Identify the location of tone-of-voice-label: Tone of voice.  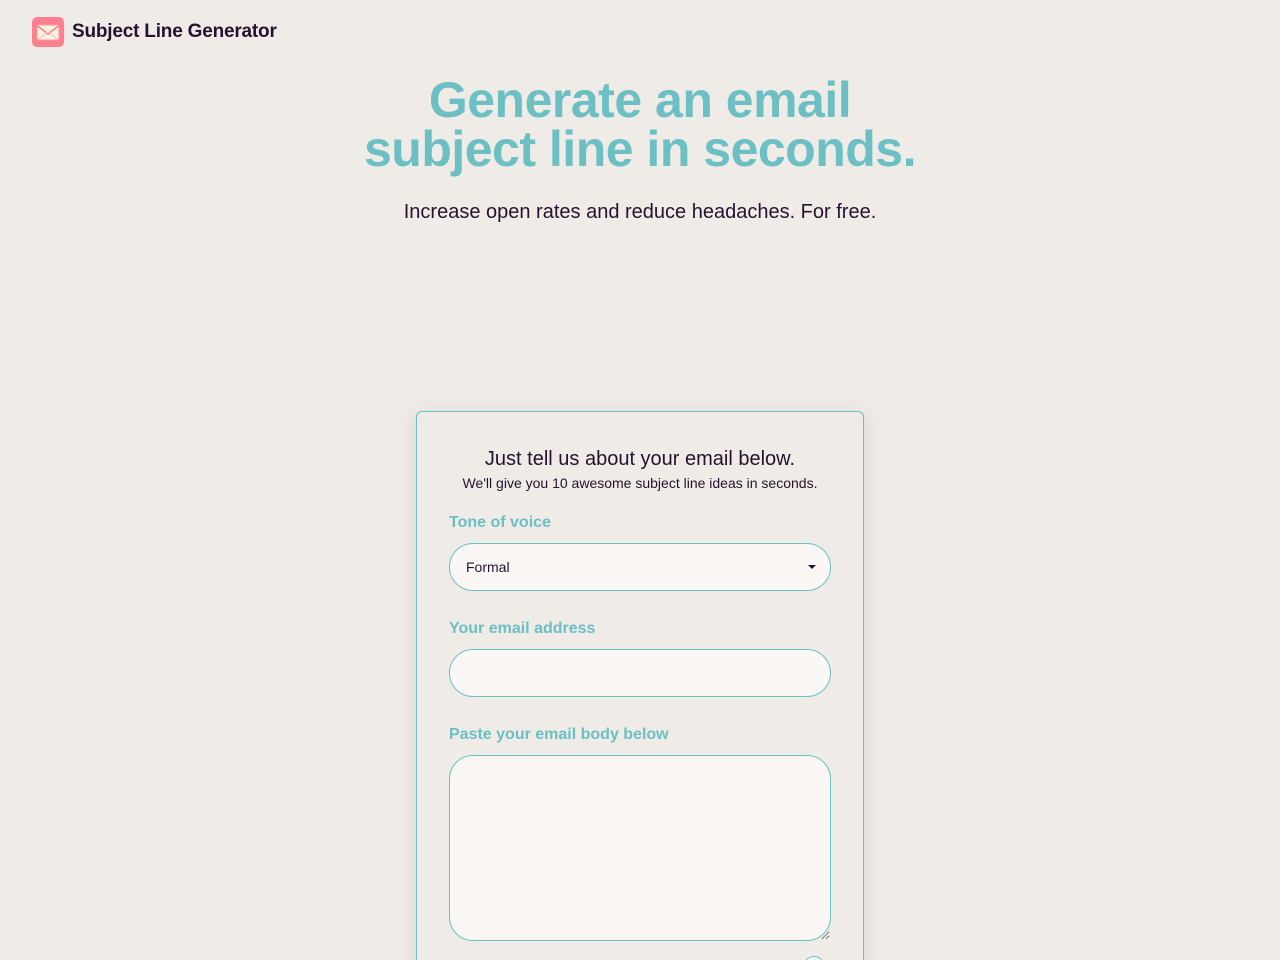
(500, 522).